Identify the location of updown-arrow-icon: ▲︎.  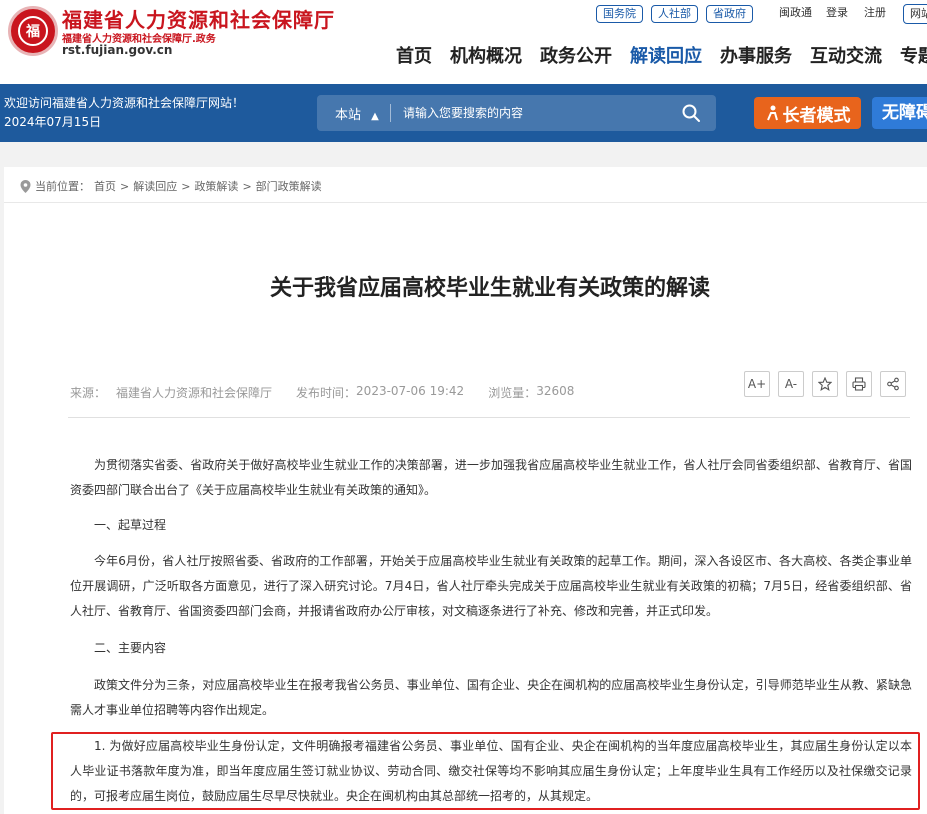
(375, 116).